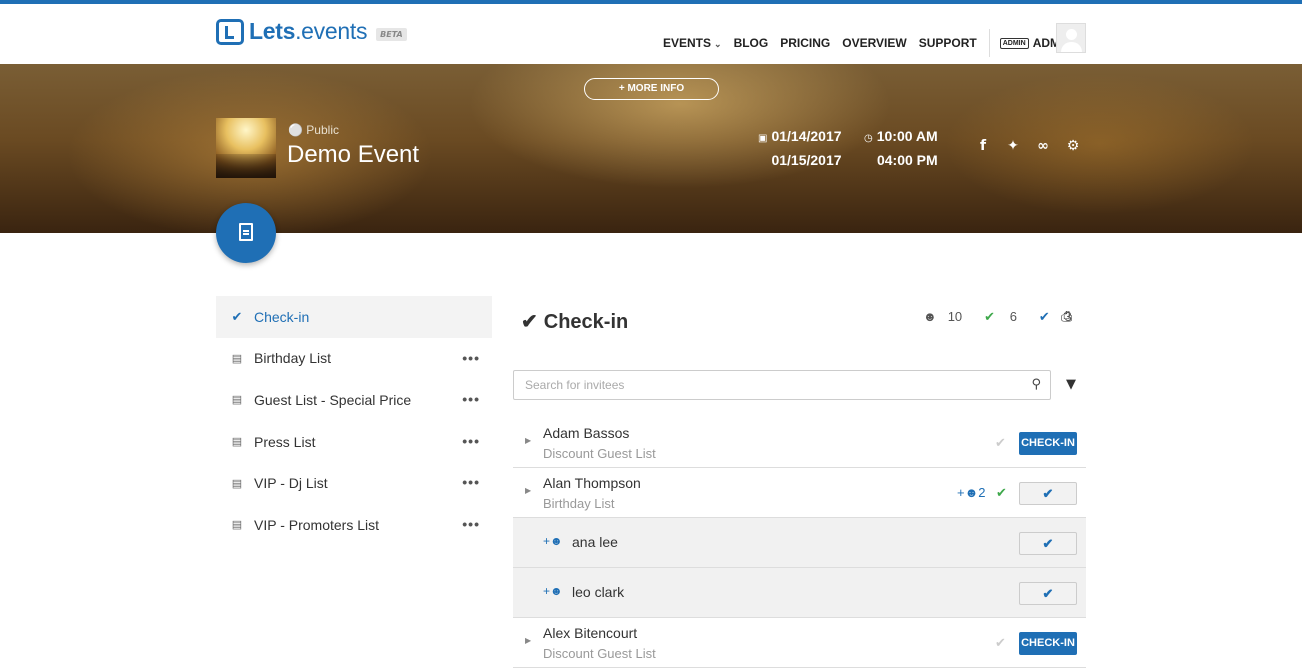 This screenshot has height=669, width=1302. What do you see at coordinates (317, 524) in the screenshot?
I see `sidebar-item-label: VIP - Promoters List` at bounding box center [317, 524].